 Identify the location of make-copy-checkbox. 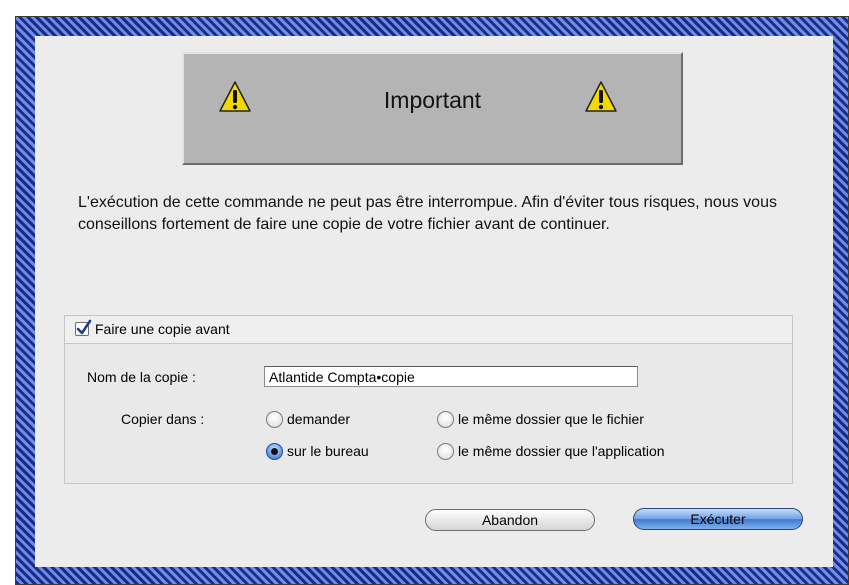
(83, 327).